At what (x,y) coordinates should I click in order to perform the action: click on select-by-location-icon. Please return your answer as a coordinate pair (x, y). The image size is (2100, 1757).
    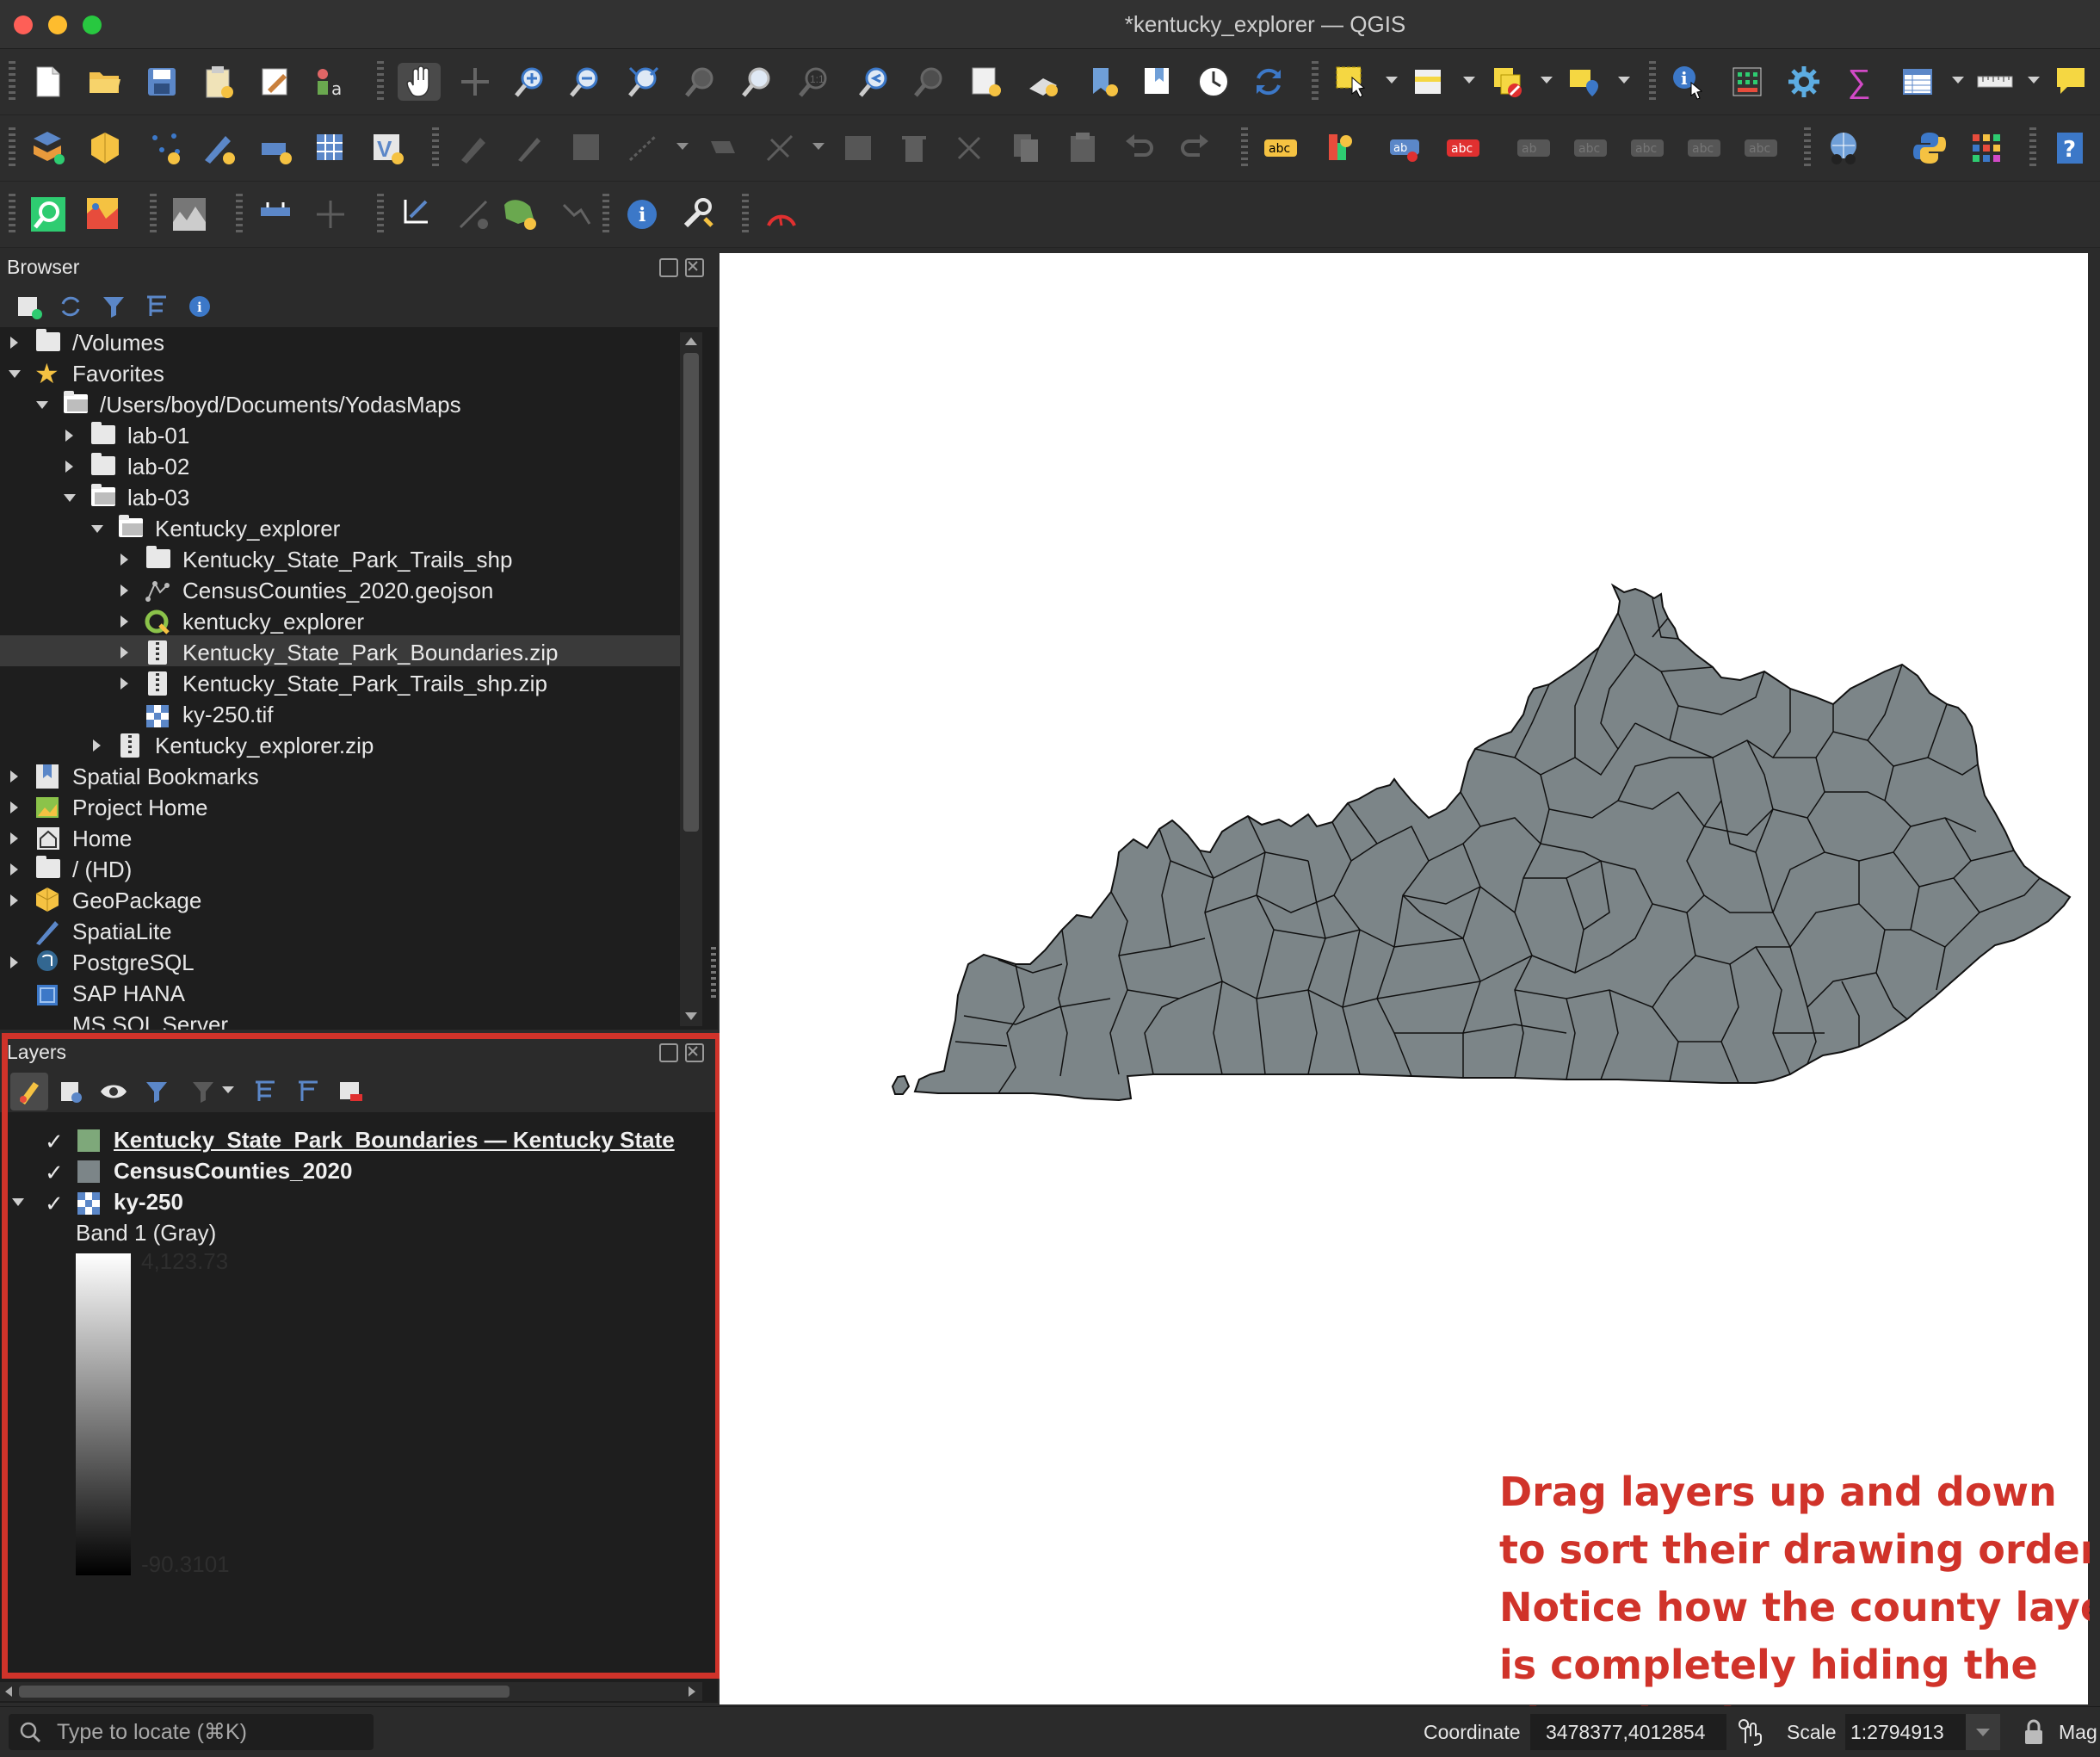
    Looking at the image, I should click on (1584, 82).